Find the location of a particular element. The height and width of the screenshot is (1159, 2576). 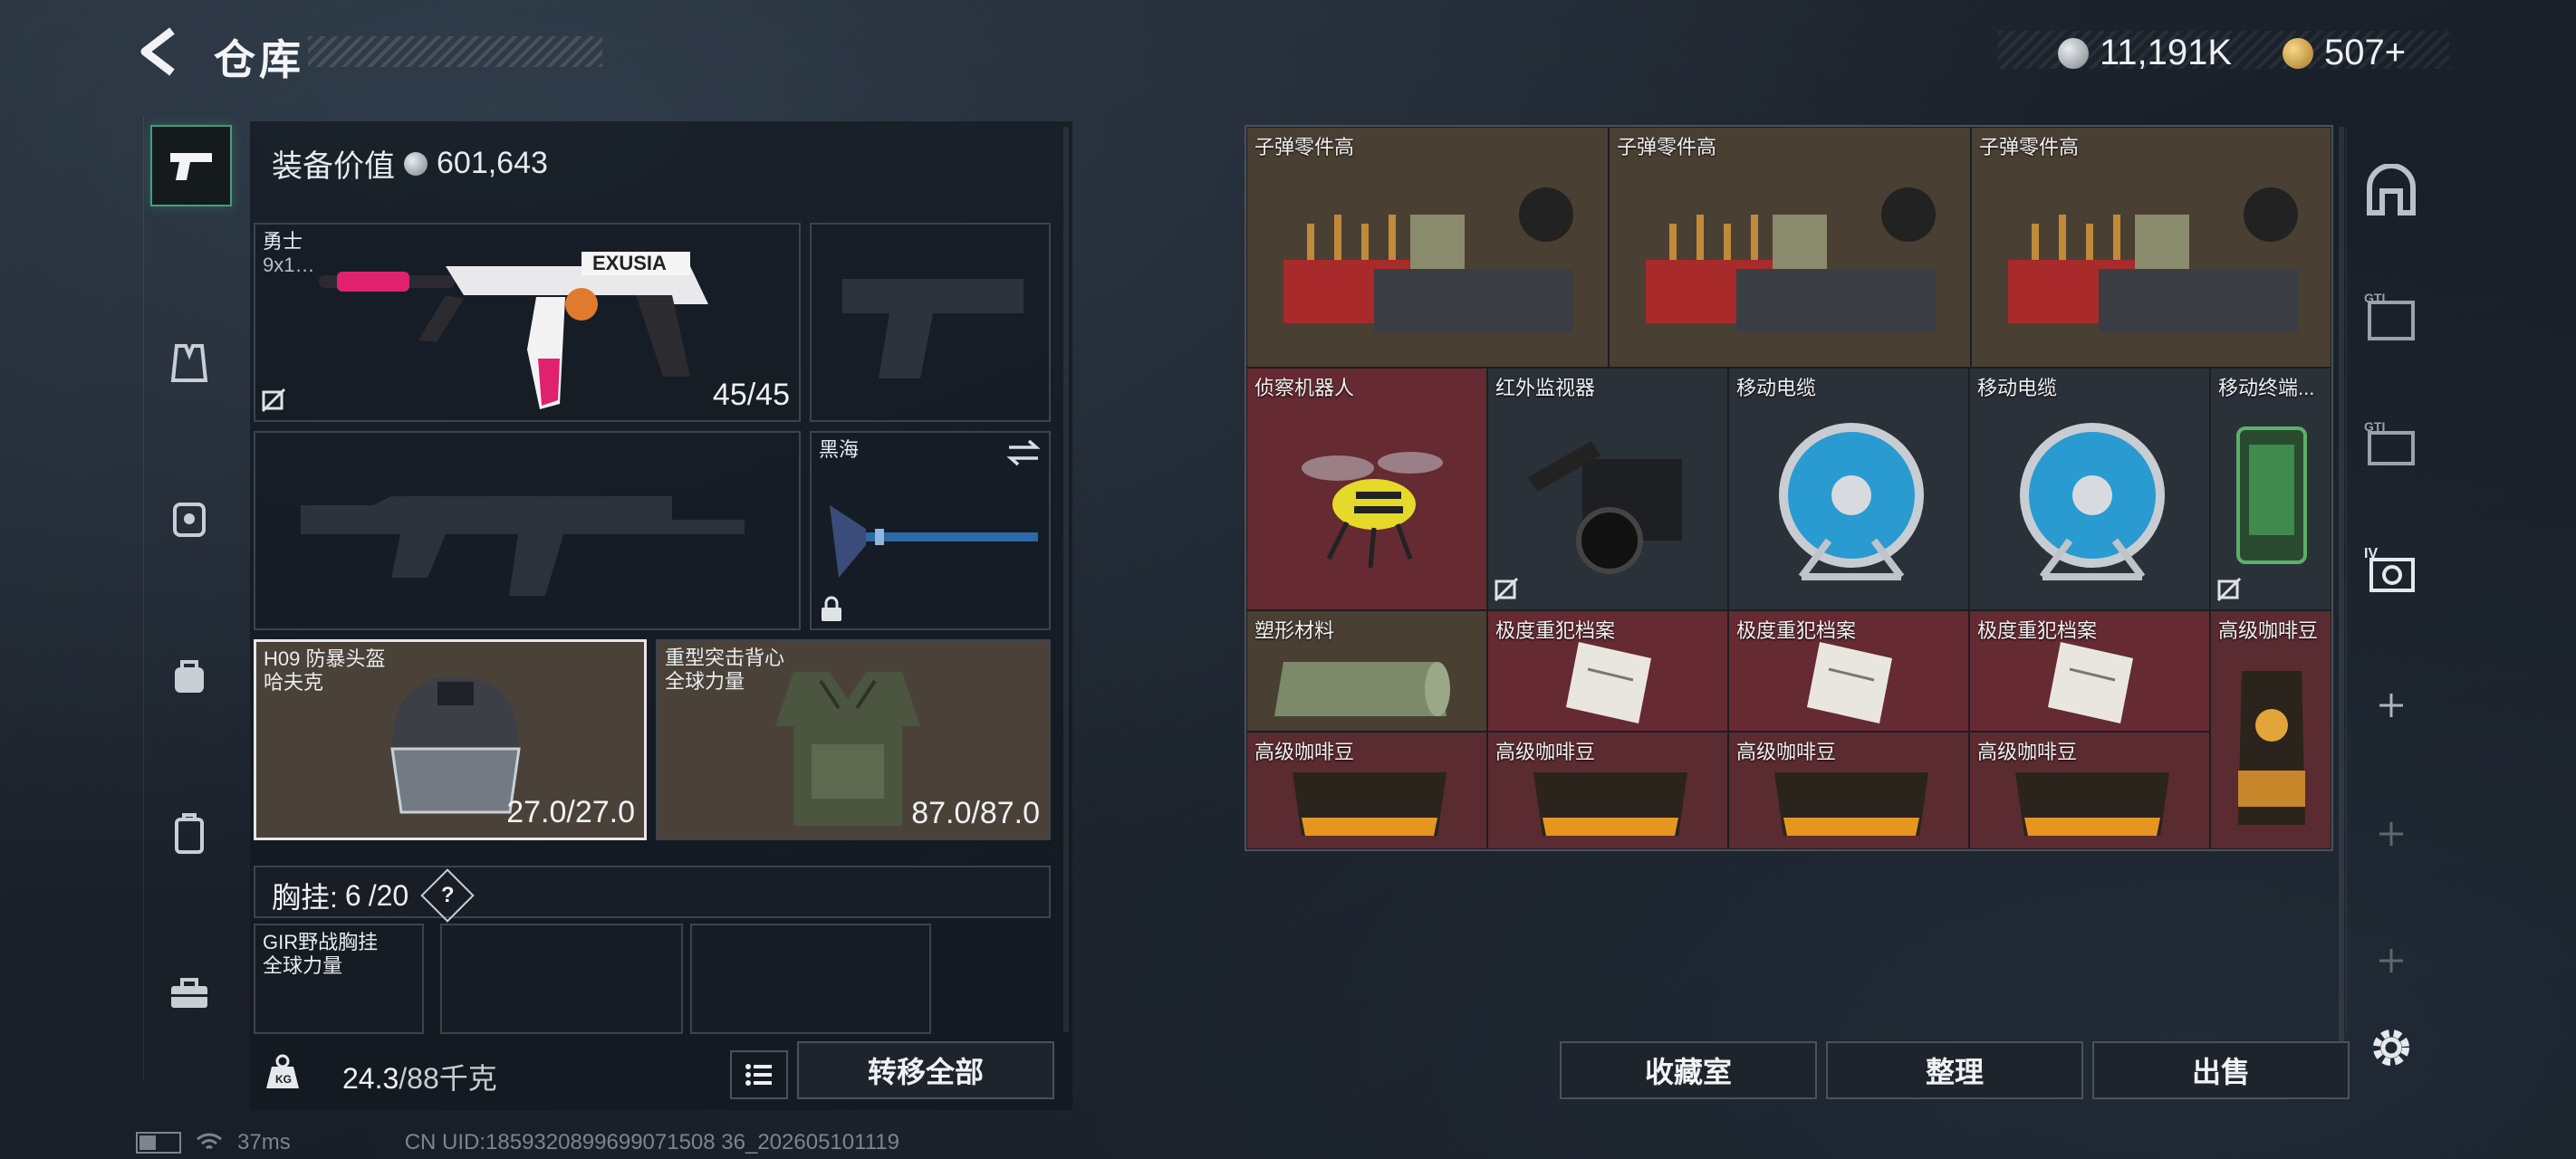

item-label: 侦察机器人 is located at coordinates (1304, 388).